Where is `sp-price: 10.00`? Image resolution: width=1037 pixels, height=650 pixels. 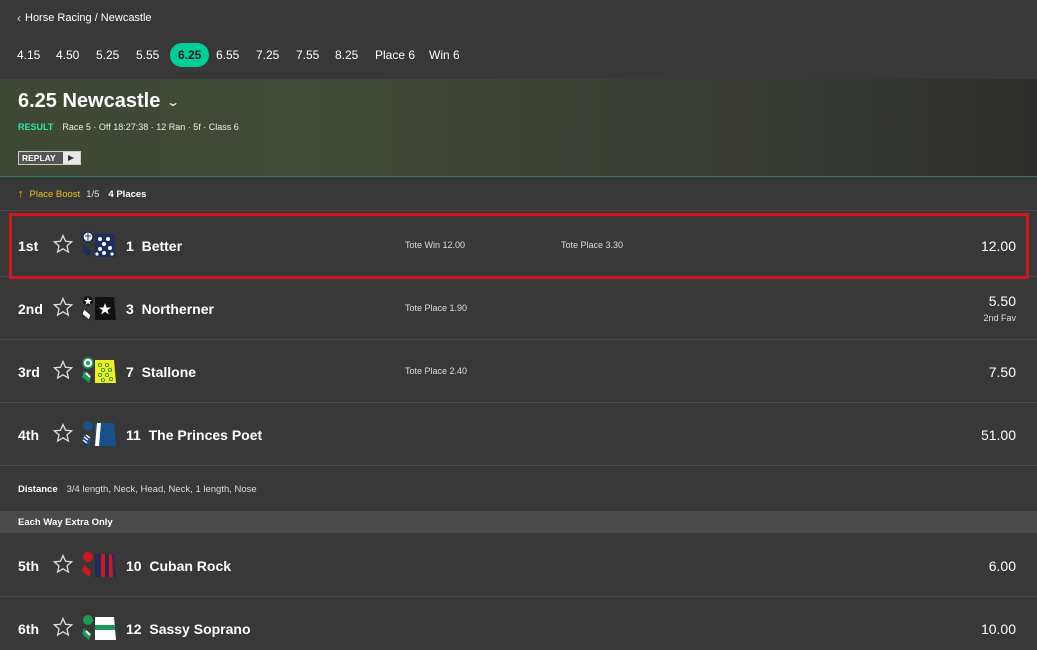 sp-price: 10.00 is located at coordinates (998, 629).